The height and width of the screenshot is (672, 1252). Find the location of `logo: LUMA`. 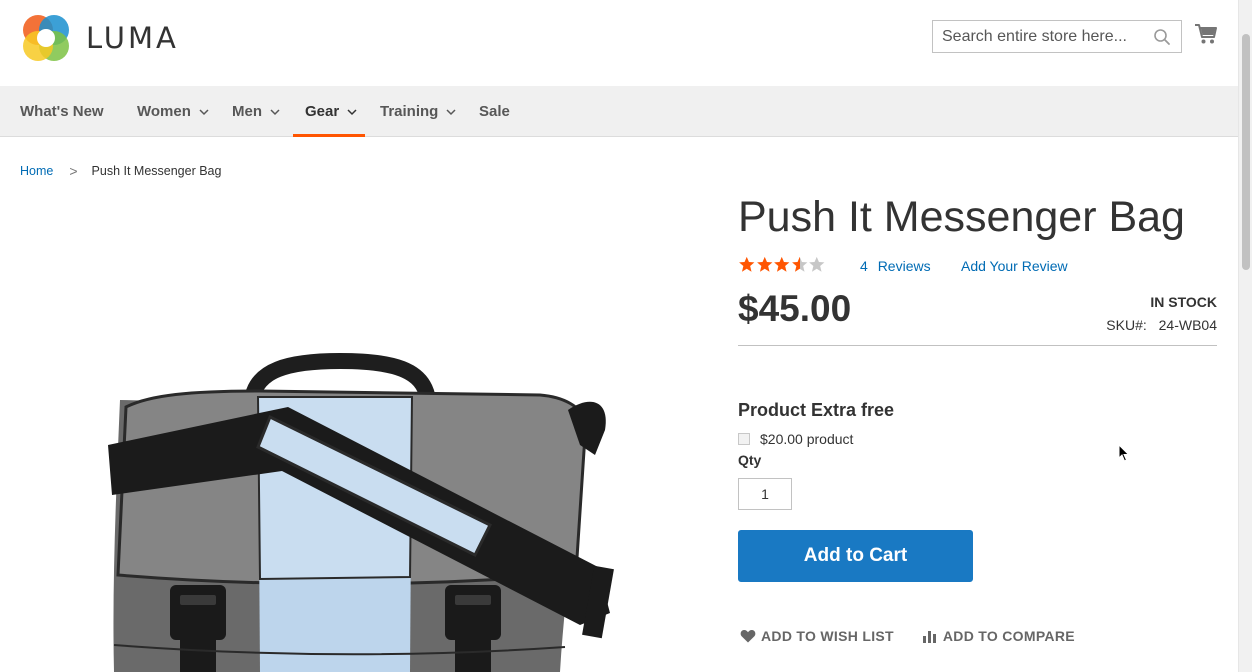

logo: LUMA is located at coordinates (99, 38).